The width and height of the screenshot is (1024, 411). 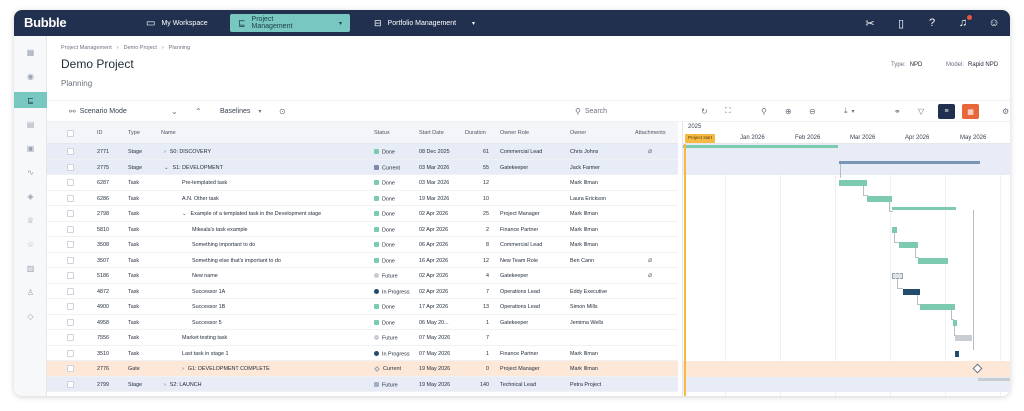 What do you see at coordinates (585, 168) in the screenshot?
I see `row-owner: Jack Farmer` at bounding box center [585, 168].